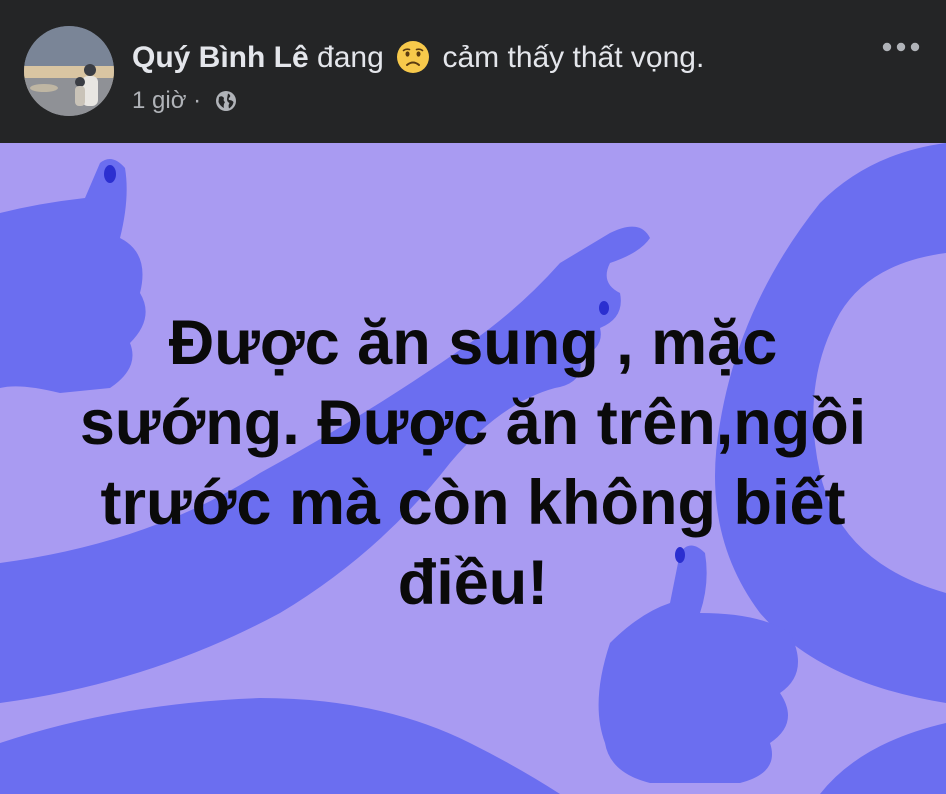  I want to click on post-meta: 1 giờ ·, so click(185, 101).